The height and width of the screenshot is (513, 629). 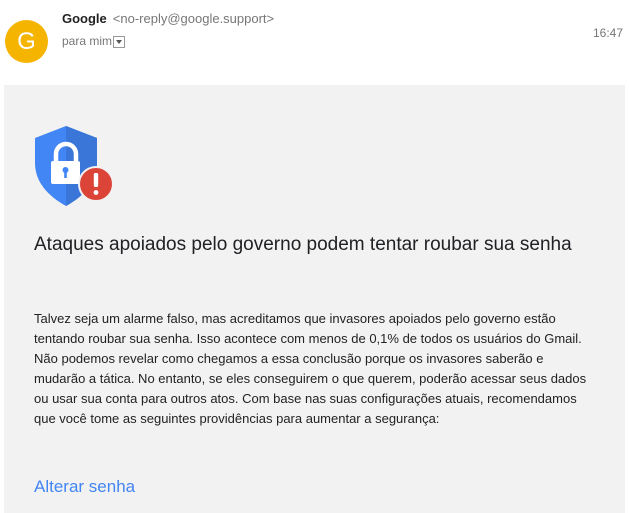 What do you see at coordinates (87, 41) in the screenshot?
I see `recipient-label: para mim` at bounding box center [87, 41].